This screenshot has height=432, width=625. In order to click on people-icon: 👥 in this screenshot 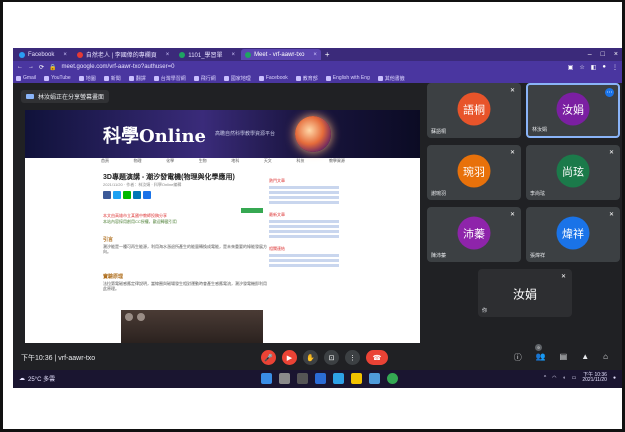, I will do `click(541, 357)`.